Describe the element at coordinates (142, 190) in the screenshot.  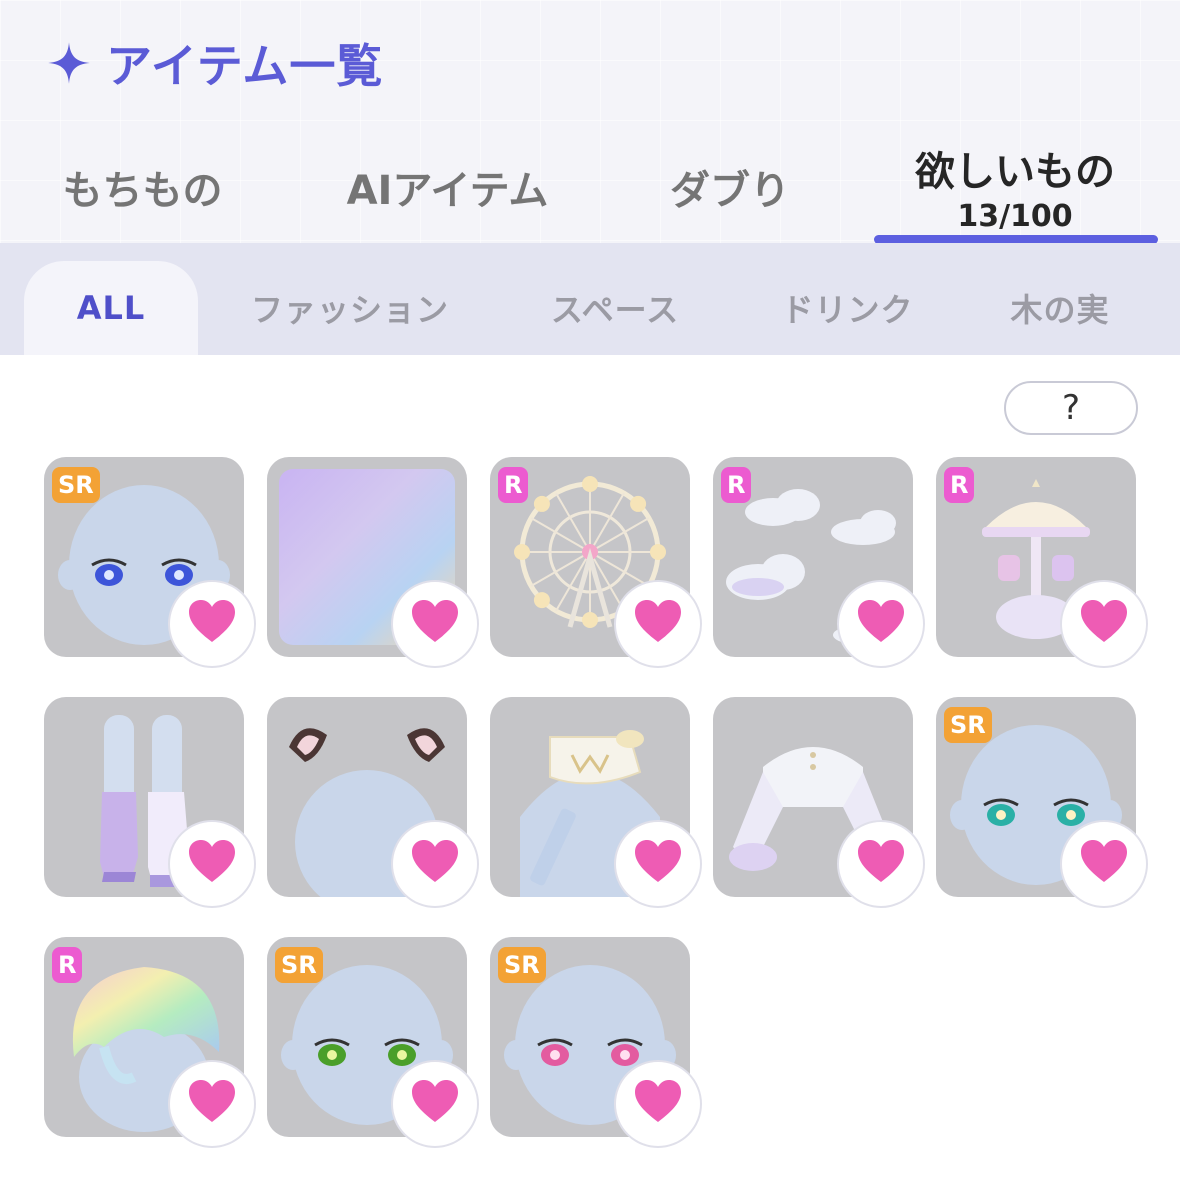
I see `tab-label: もちもの` at that location.